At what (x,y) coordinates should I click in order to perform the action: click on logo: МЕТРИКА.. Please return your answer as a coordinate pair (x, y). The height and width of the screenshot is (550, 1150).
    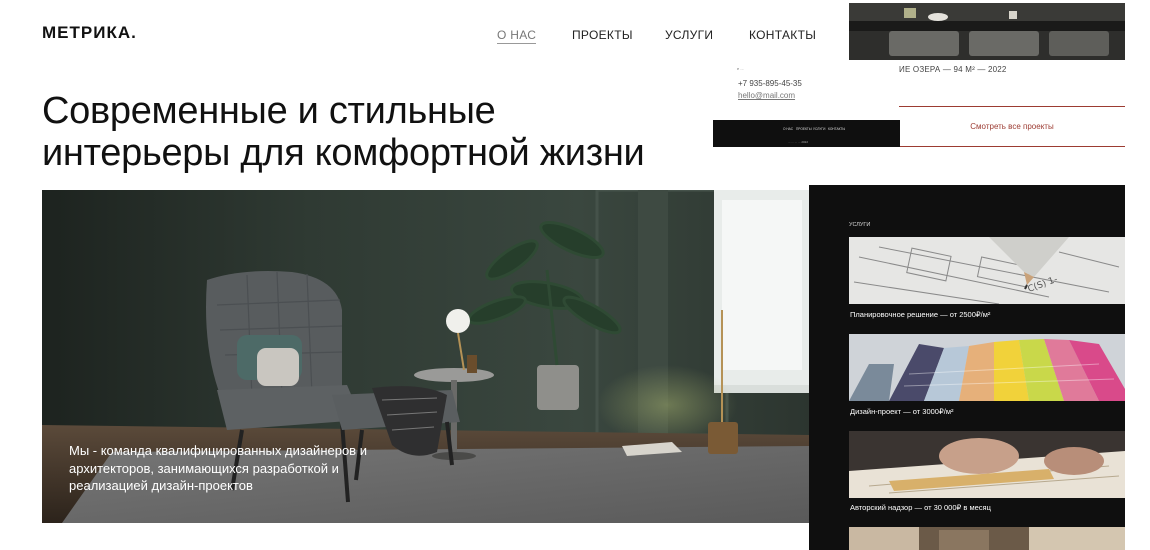
    Looking at the image, I should click on (89, 33).